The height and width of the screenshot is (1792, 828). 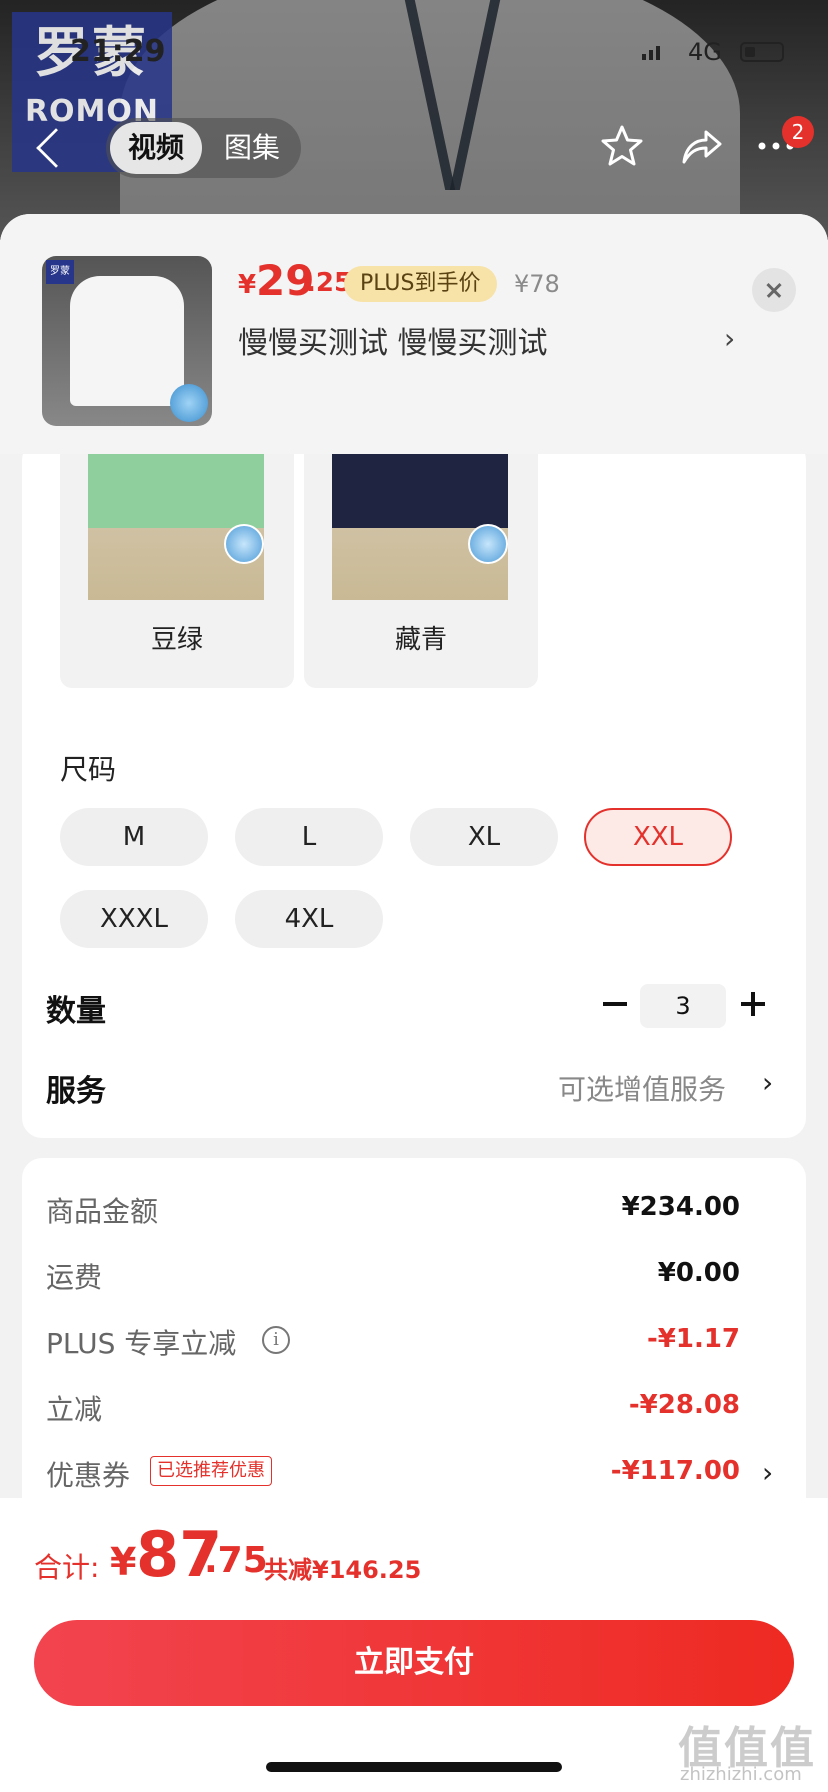 What do you see at coordinates (176, 640) in the screenshot?
I see `color-option-label: 豆绿` at bounding box center [176, 640].